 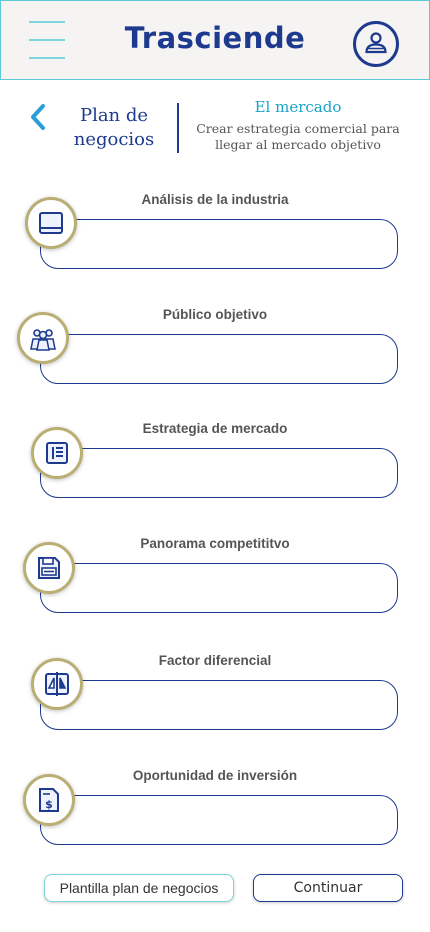 What do you see at coordinates (376, 44) in the screenshot?
I see `user-profile-icon` at bounding box center [376, 44].